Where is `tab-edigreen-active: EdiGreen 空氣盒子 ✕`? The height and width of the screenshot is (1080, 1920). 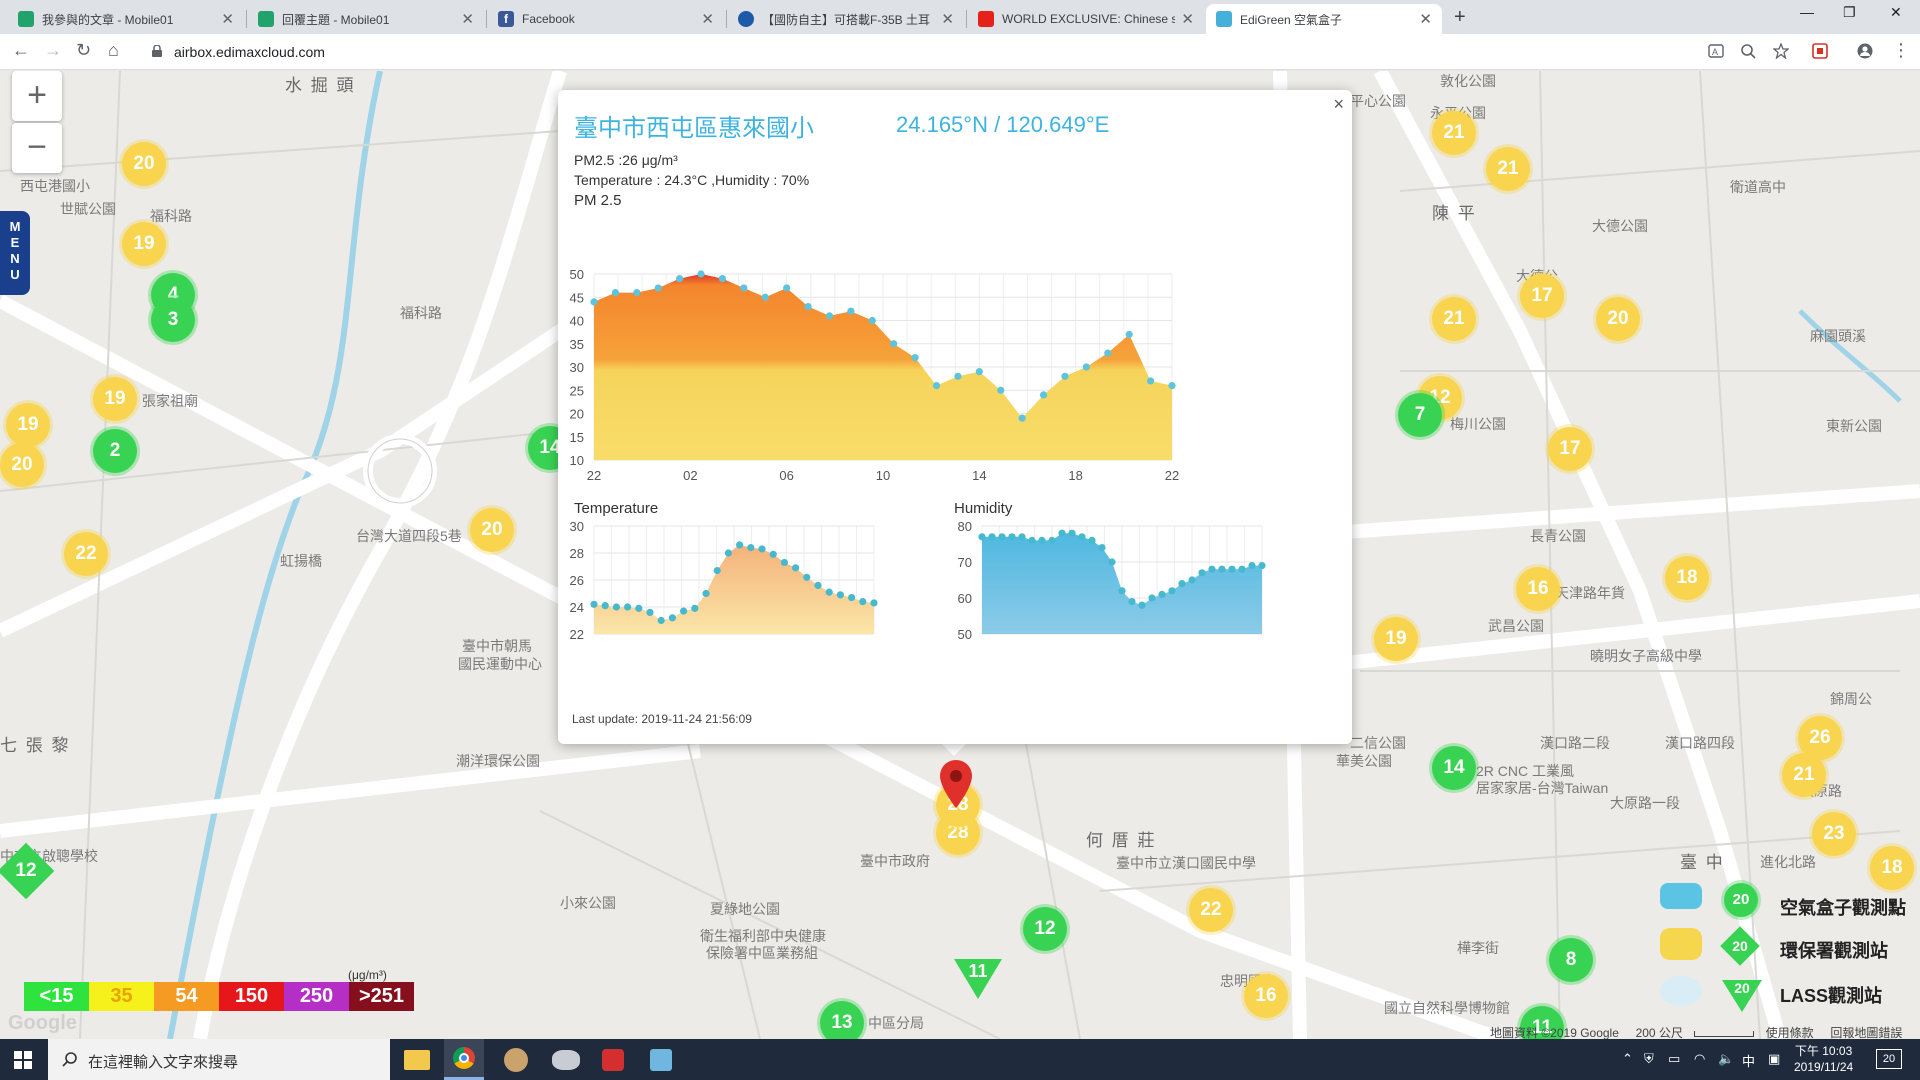
tab-edigreen-active: EdiGreen 空氣盒子 ✕ is located at coordinates (1324, 19).